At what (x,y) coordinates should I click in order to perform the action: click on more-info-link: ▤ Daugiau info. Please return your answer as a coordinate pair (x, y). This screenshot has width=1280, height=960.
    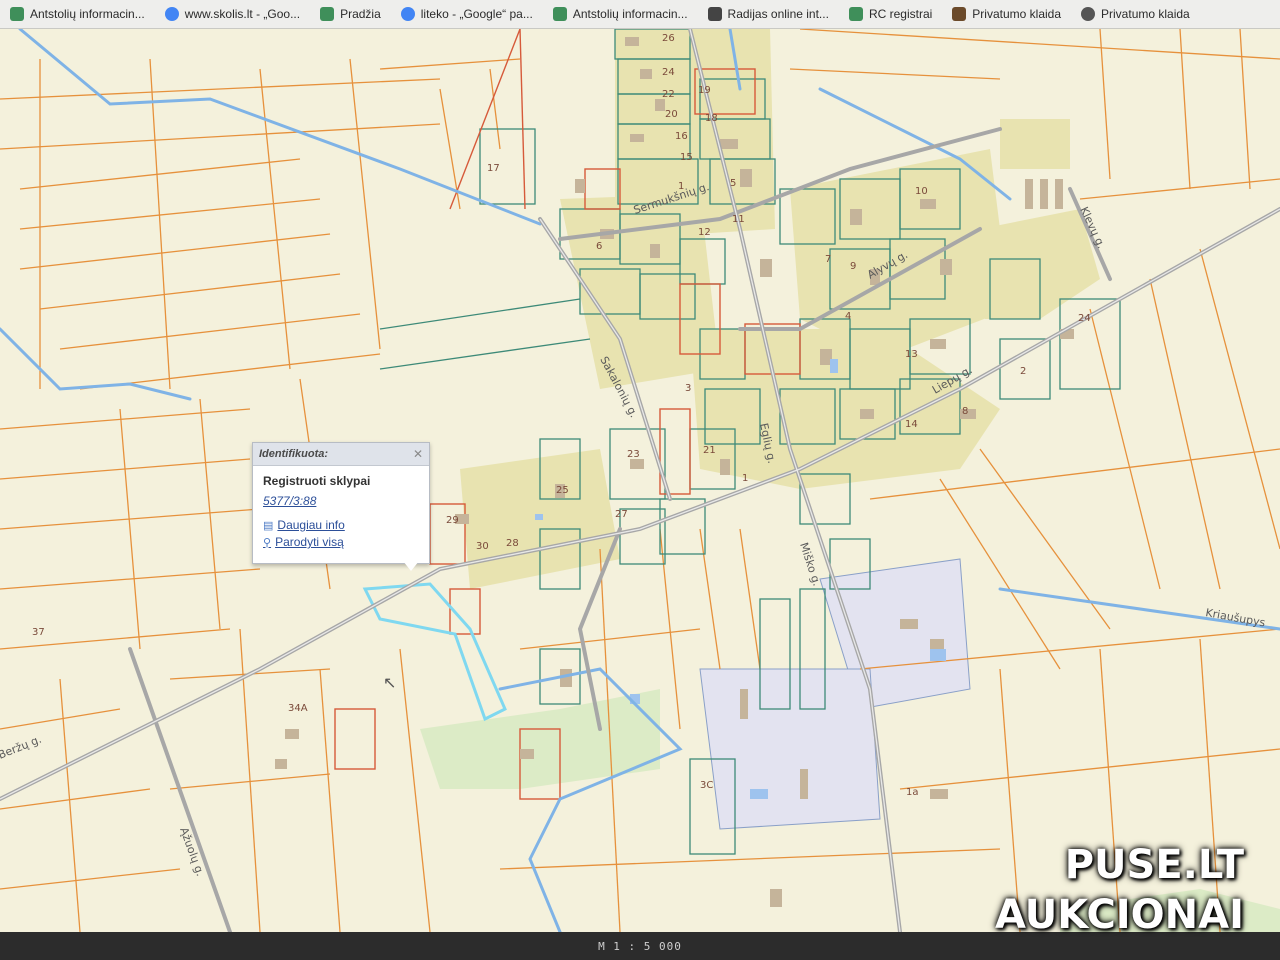
    Looking at the image, I should click on (341, 525).